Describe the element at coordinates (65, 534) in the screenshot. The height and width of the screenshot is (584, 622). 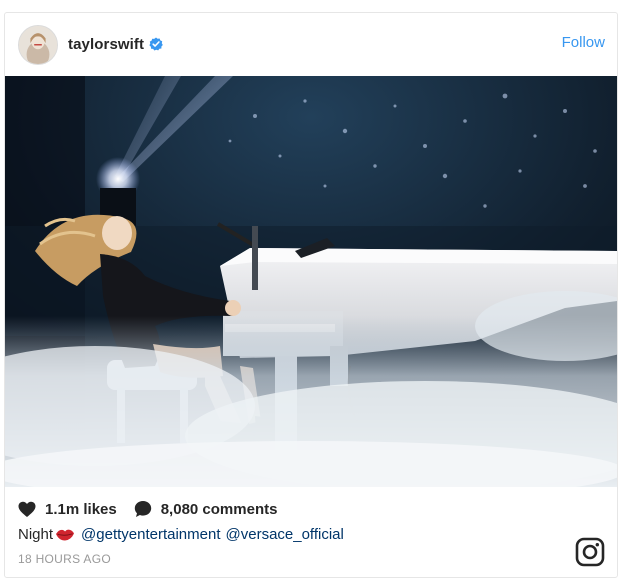
I see `lips-icon` at that location.